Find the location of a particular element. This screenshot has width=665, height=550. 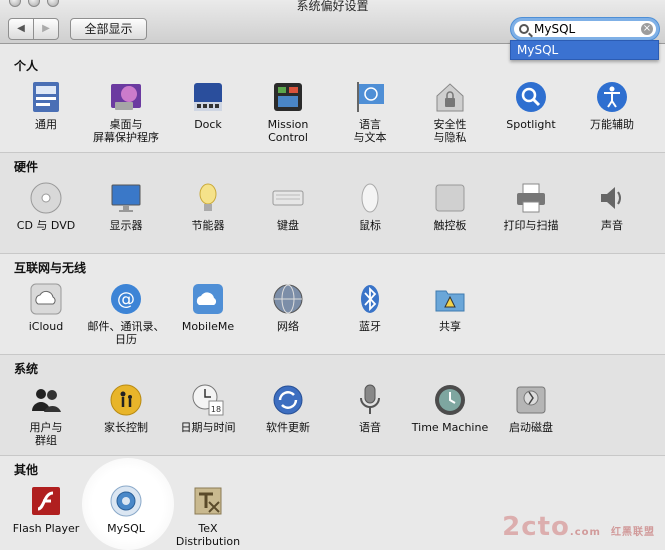

users-icon is located at coordinates (46, 400).